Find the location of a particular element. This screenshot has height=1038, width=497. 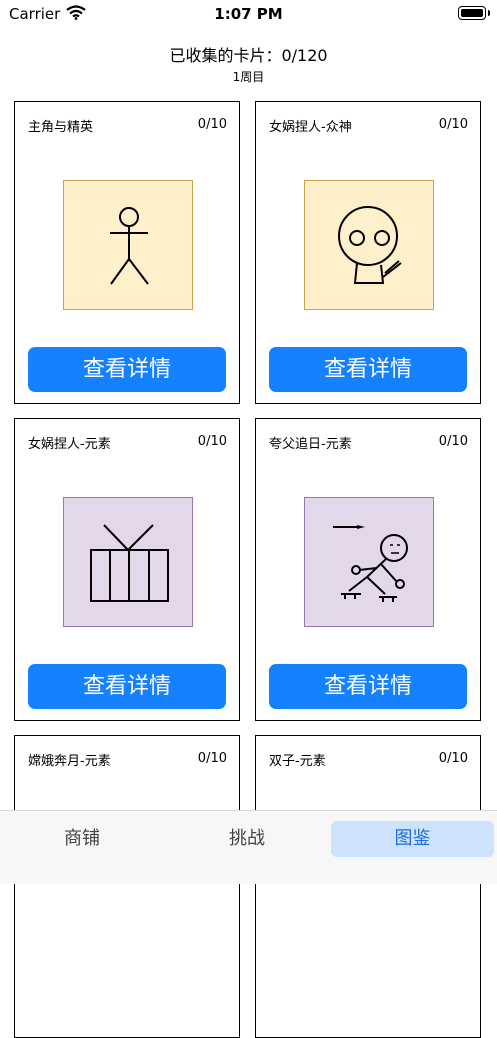

tab-collection: 图鉴 is located at coordinates (412, 839).